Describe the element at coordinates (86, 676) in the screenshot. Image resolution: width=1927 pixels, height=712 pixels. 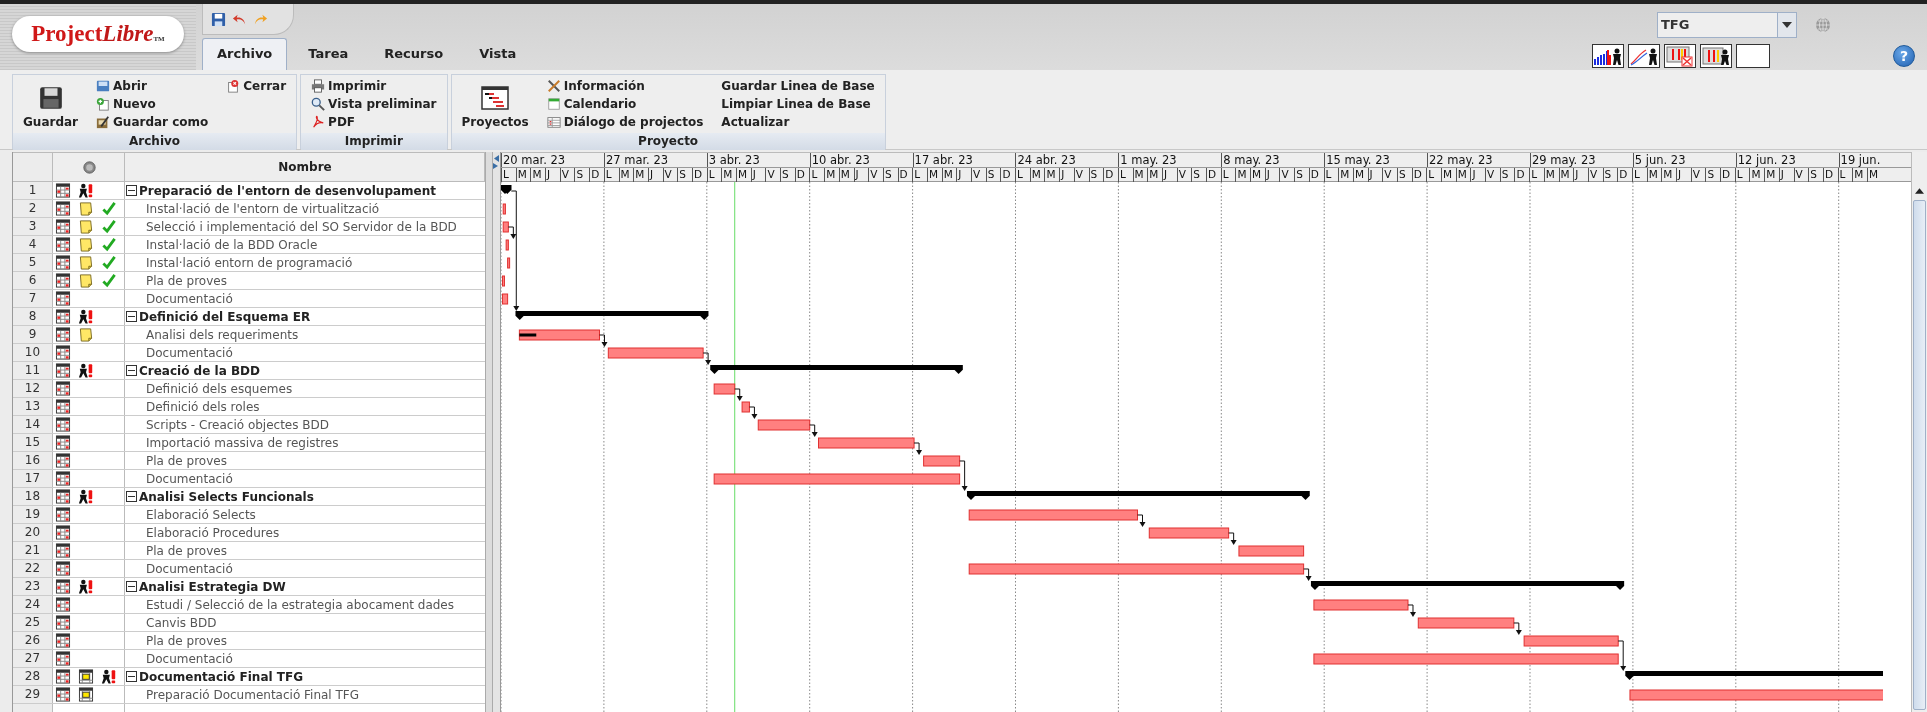
I see `marked-calendar-icon` at that location.